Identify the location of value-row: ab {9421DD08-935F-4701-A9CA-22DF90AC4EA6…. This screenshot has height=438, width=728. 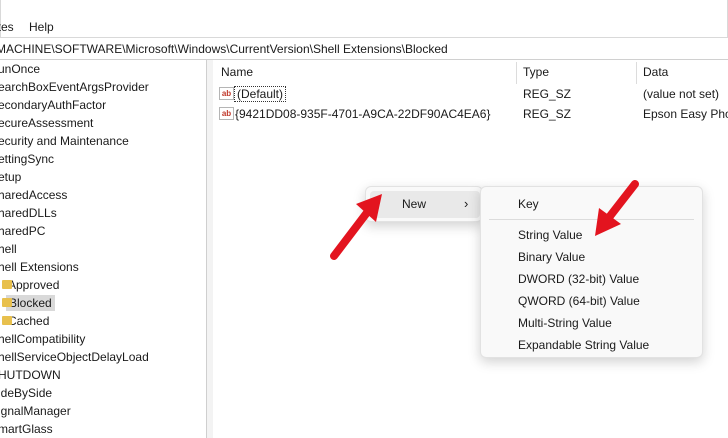
(470, 114).